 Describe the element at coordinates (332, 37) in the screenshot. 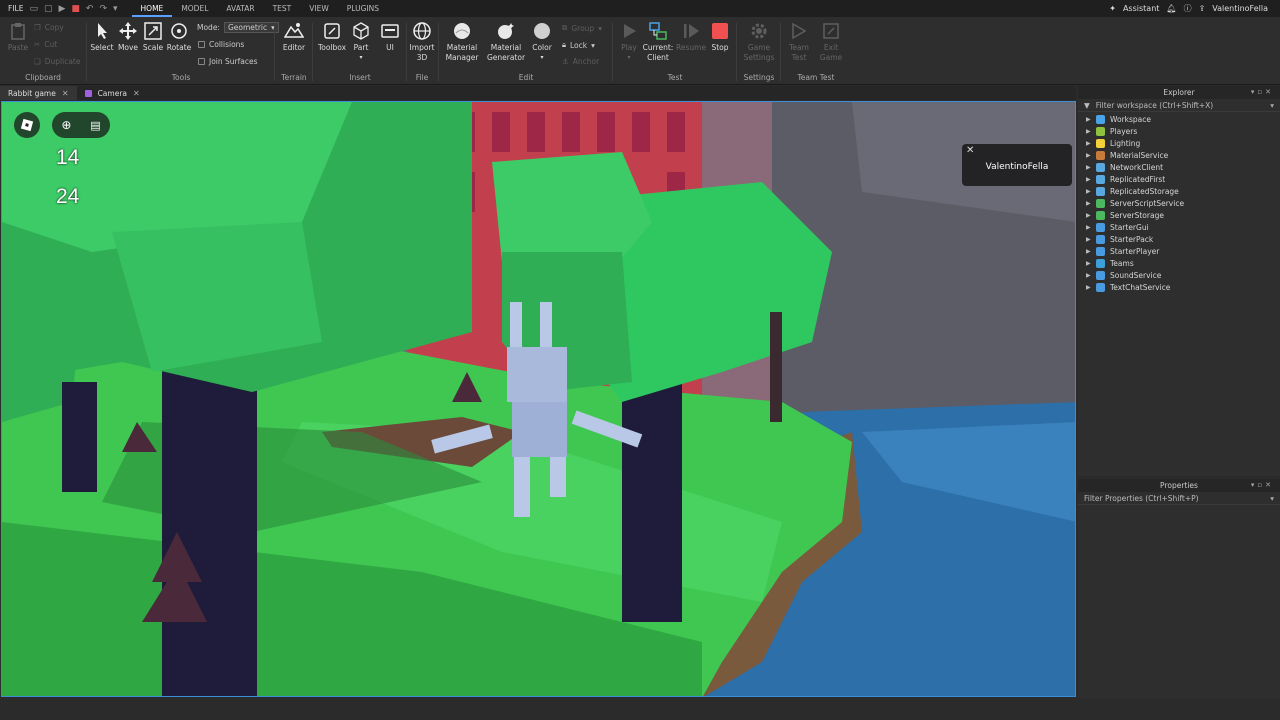

I see `toolbox-button: Toolbox` at that location.